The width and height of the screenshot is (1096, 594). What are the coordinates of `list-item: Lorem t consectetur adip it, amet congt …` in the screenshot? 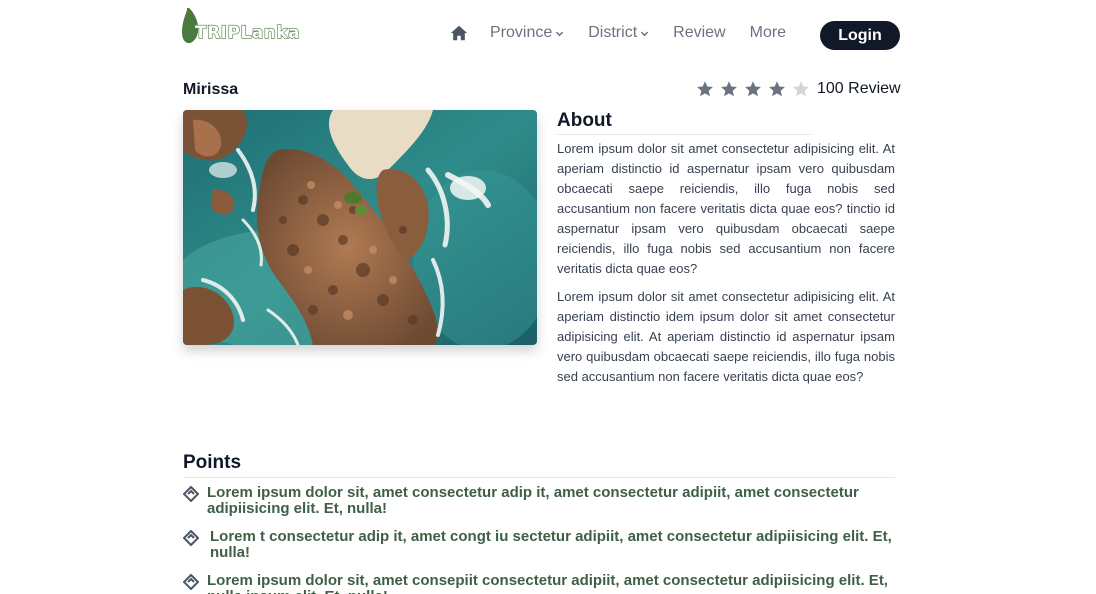 It's located at (539, 545).